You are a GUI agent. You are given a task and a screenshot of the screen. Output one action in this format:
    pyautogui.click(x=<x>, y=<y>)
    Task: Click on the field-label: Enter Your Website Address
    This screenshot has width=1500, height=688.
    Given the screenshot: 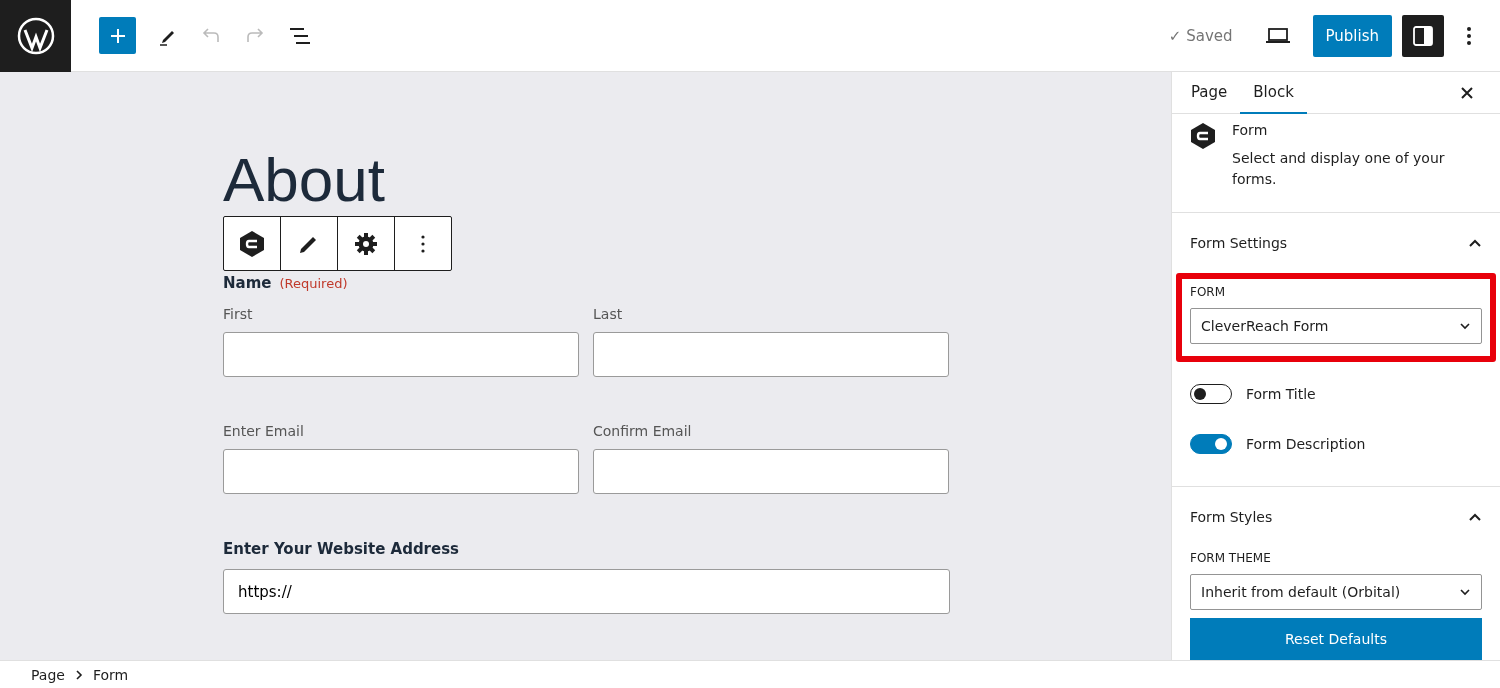 What is the action you would take?
    pyautogui.click(x=342, y=549)
    